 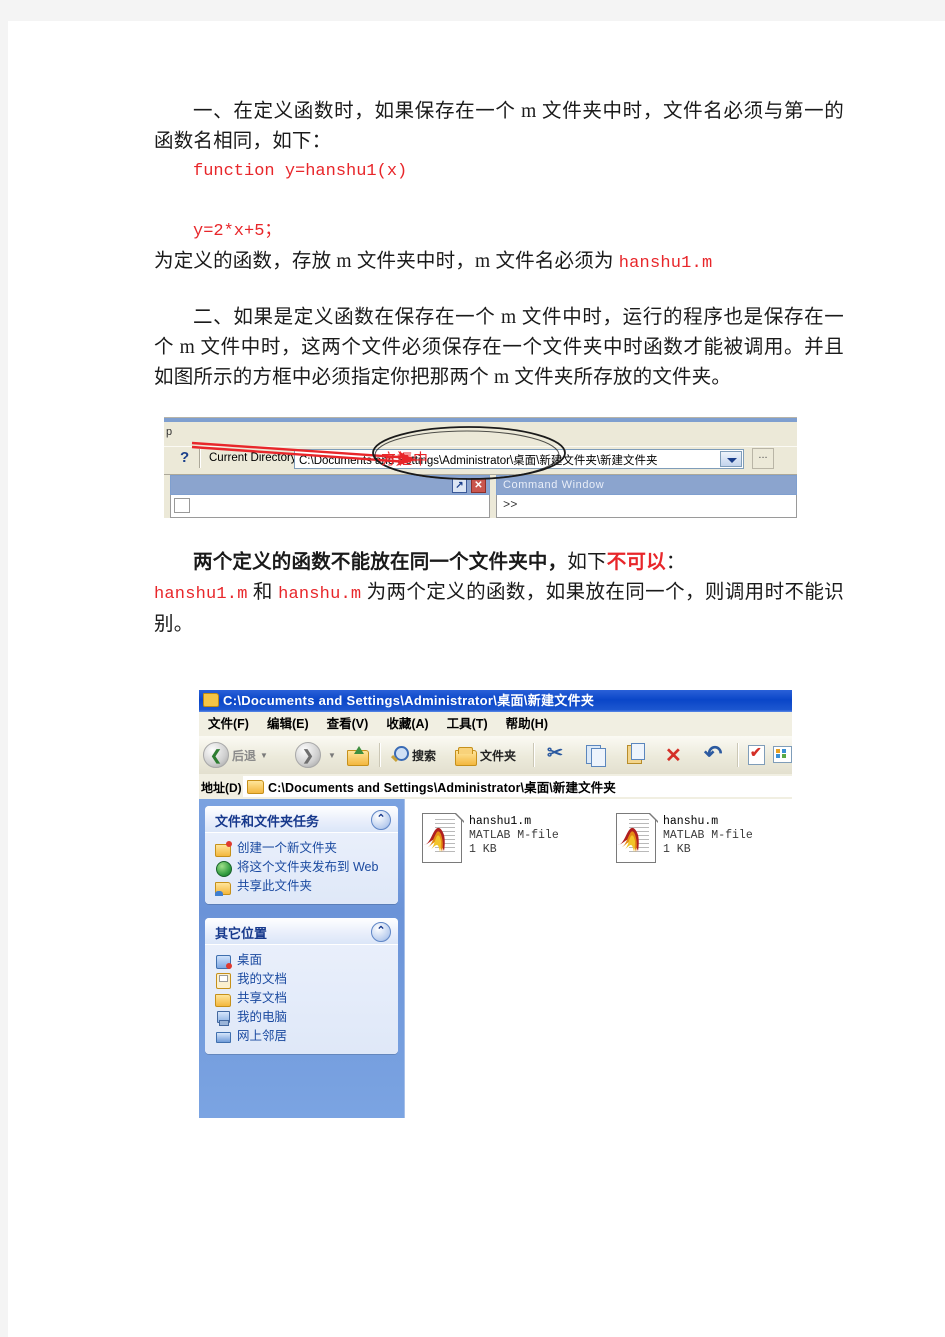 What do you see at coordinates (499, 405) in the screenshot?
I see `spacer-before-figure1` at bounding box center [499, 405].